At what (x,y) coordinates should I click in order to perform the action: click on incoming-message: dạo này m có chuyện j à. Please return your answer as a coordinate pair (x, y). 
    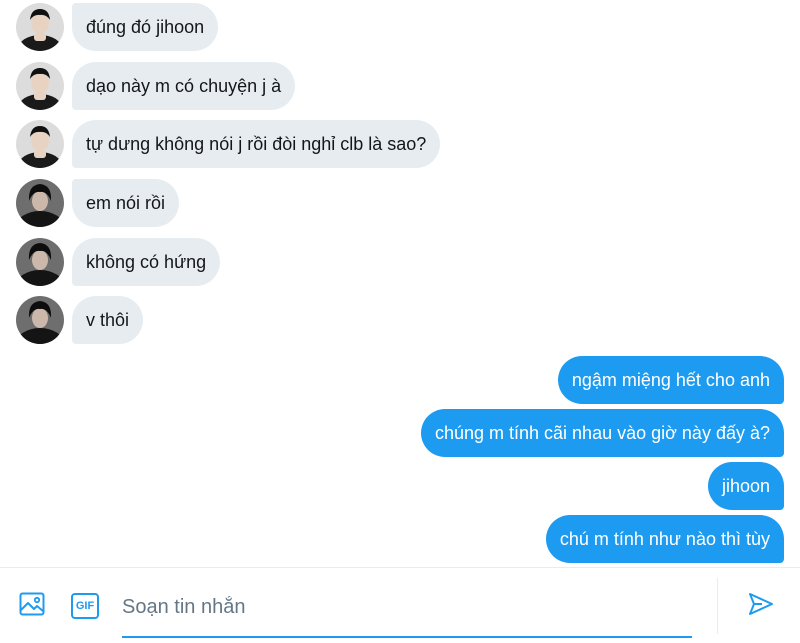
    Looking at the image, I should click on (156, 86).